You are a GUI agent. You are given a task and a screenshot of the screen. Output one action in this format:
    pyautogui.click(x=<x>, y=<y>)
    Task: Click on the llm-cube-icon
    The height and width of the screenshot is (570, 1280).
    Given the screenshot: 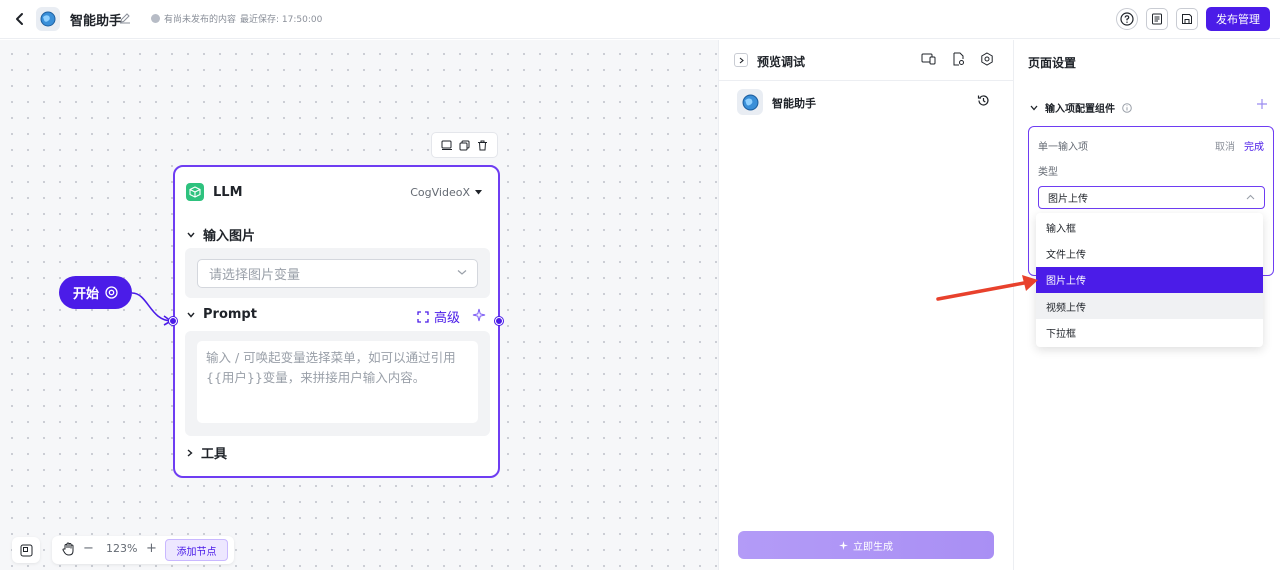 What is the action you would take?
    pyautogui.click(x=195, y=192)
    